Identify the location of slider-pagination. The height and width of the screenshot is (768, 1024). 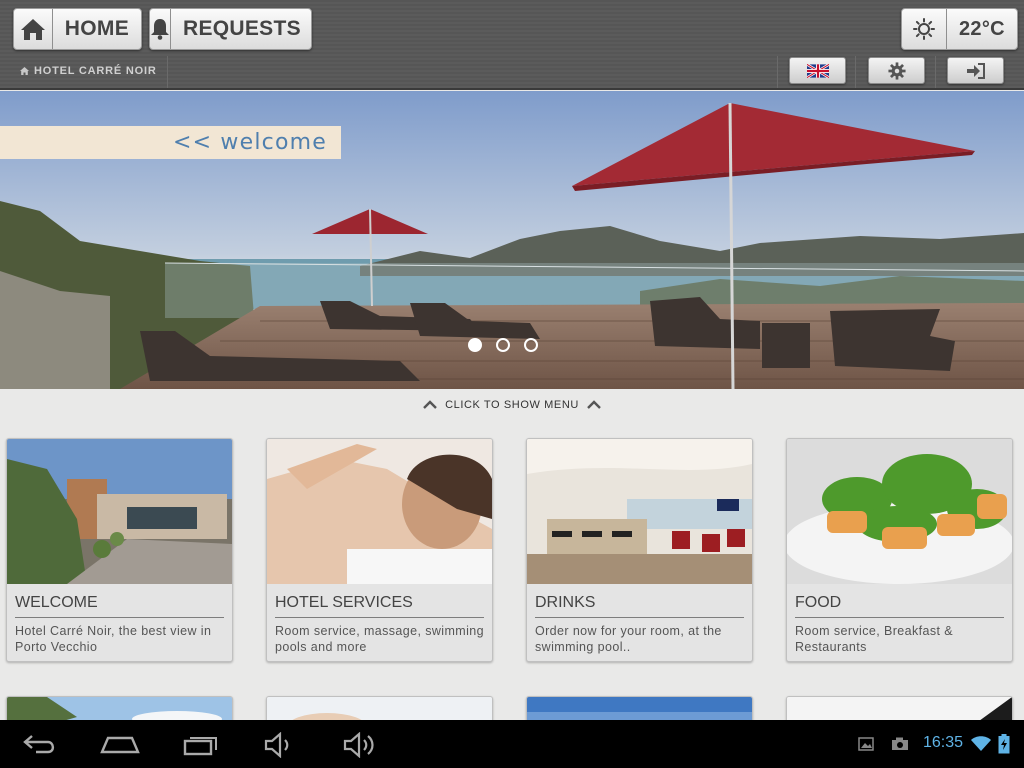
(503, 345).